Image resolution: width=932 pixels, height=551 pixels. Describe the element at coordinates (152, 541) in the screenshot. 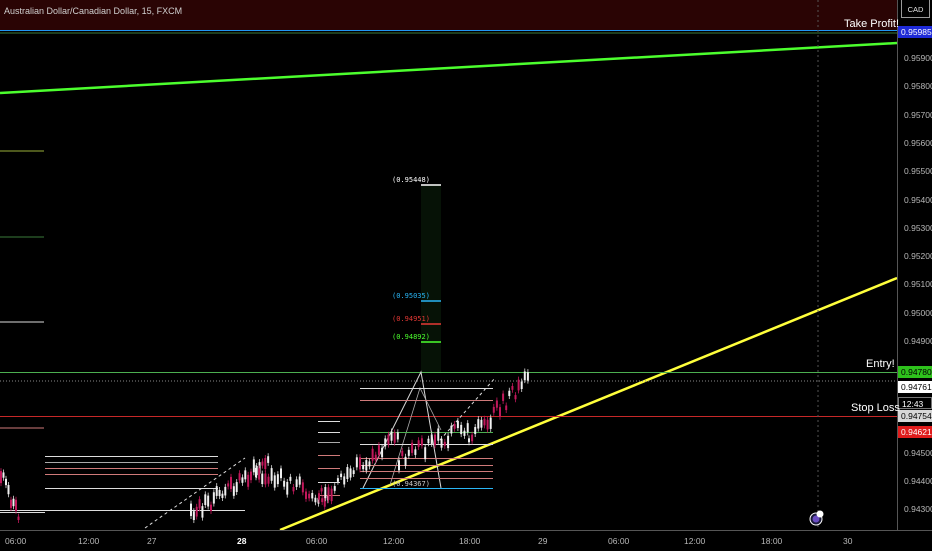

I see `time-label: 27` at that location.